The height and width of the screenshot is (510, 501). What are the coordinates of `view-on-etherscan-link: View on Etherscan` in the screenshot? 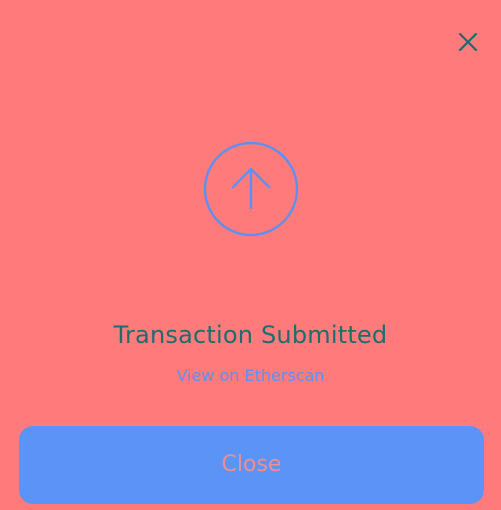 It's located at (250, 376).